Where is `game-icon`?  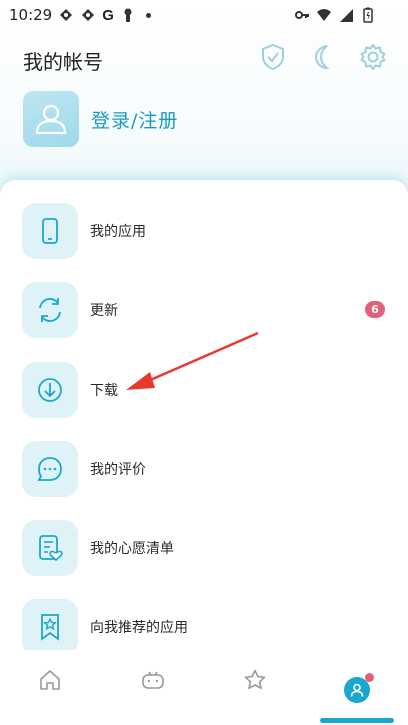
game-icon is located at coordinates (153, 680).